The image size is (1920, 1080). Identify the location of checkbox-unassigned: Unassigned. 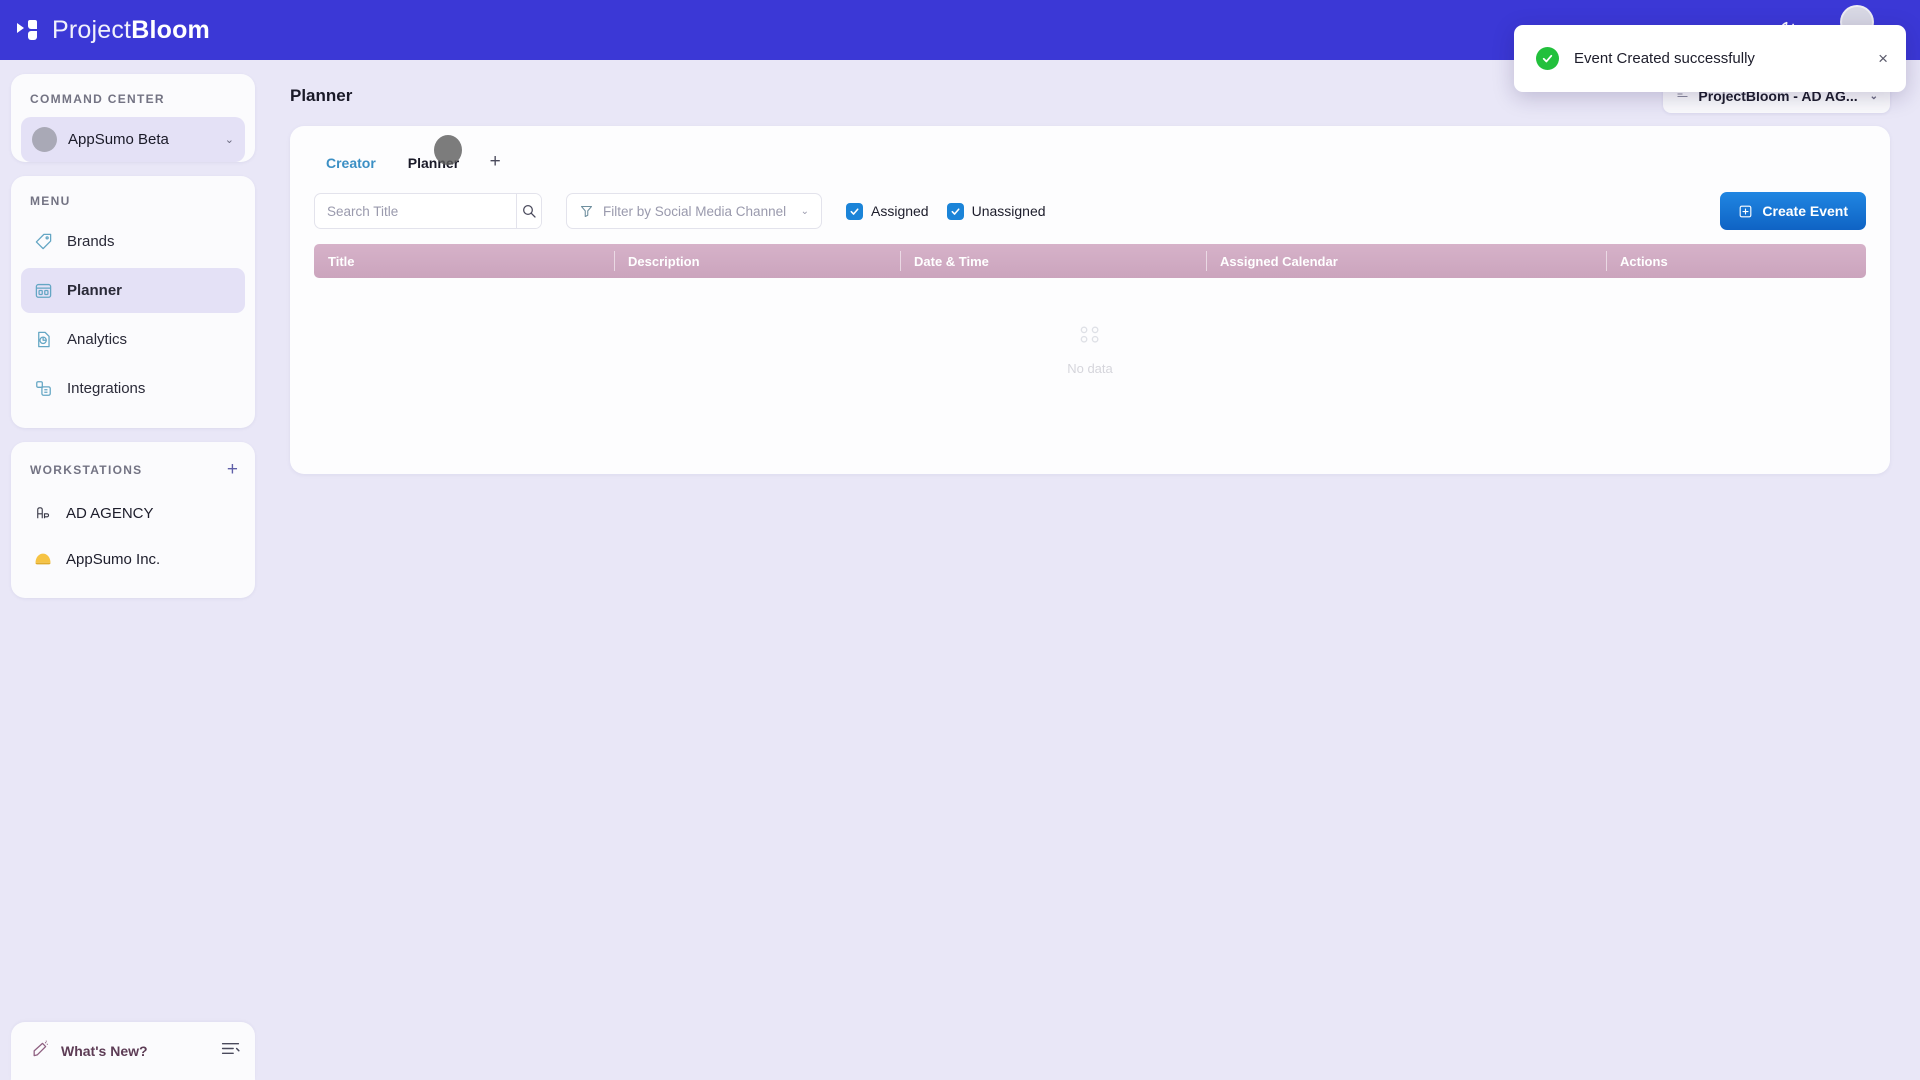
(996, 211).